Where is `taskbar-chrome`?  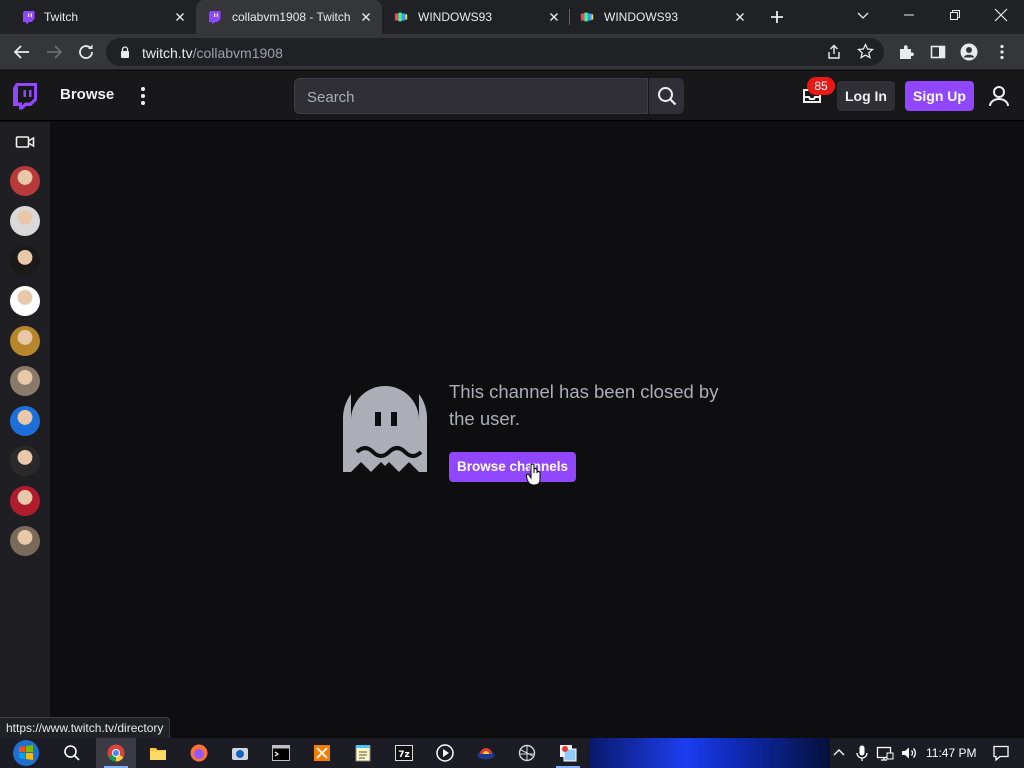 taskbar-chrome is located at coordinates (116, 753).